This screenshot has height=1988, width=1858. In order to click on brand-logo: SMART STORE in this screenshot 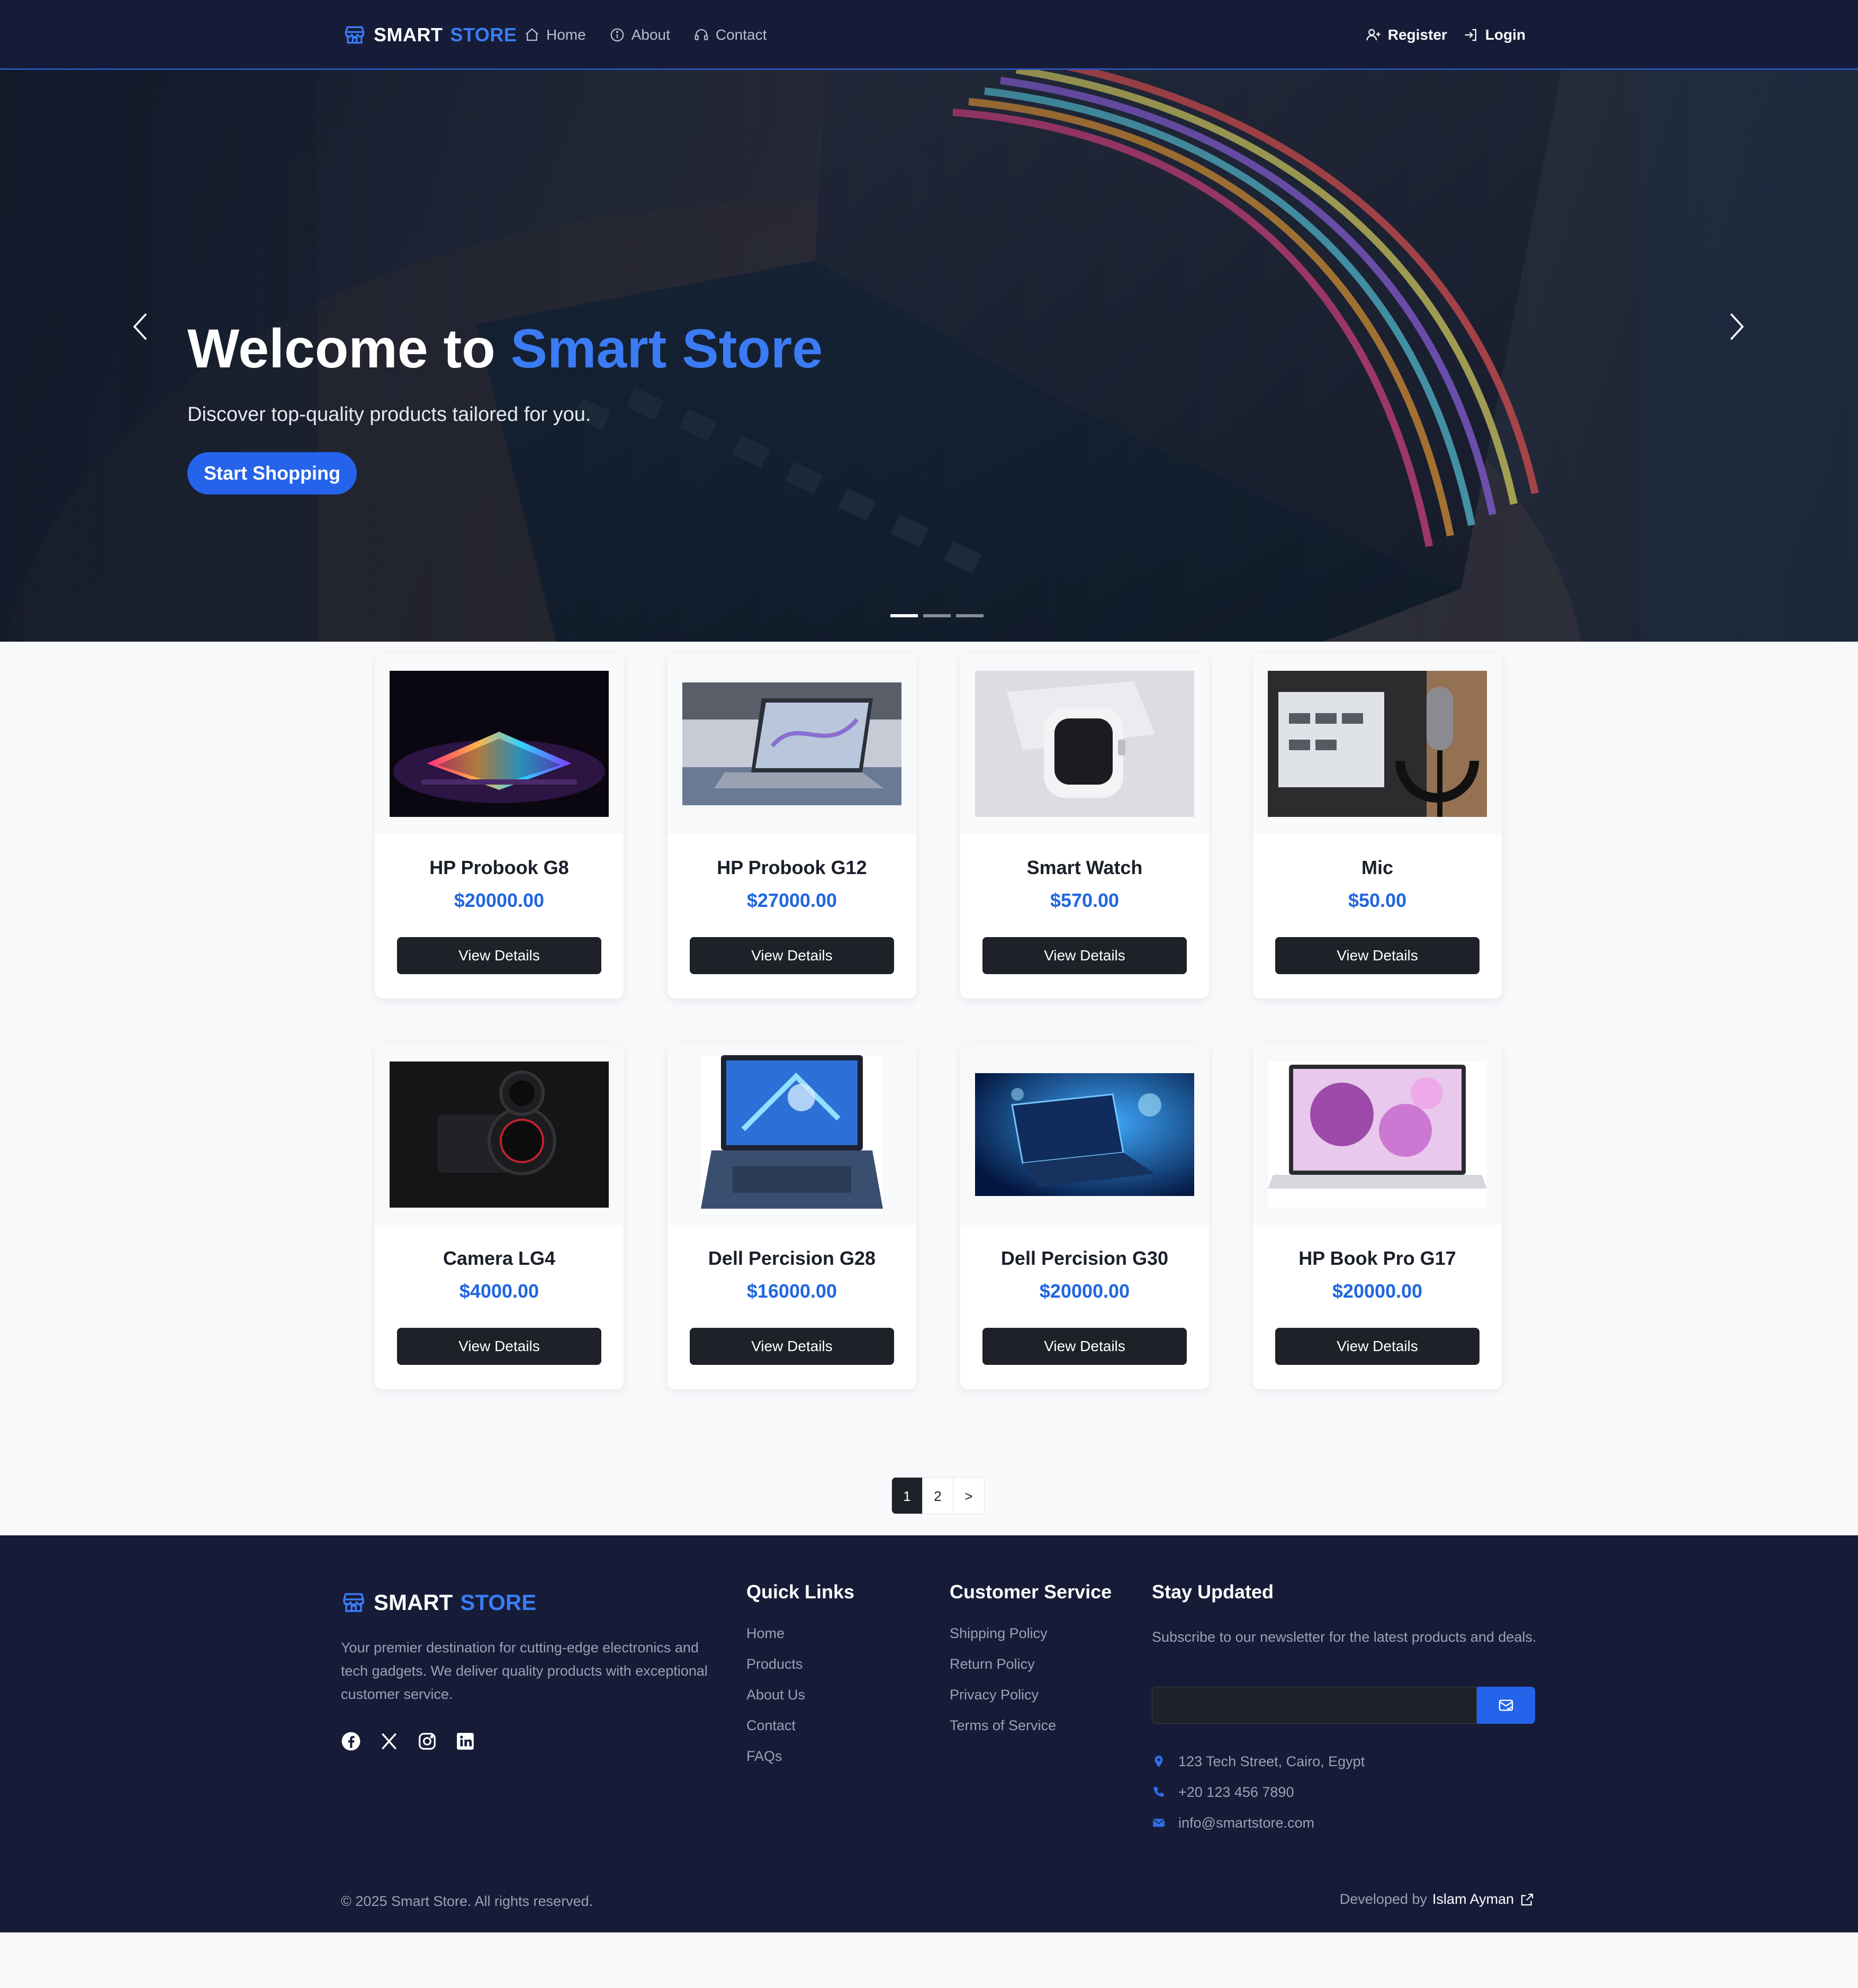, I will do `click(430, 35)`.